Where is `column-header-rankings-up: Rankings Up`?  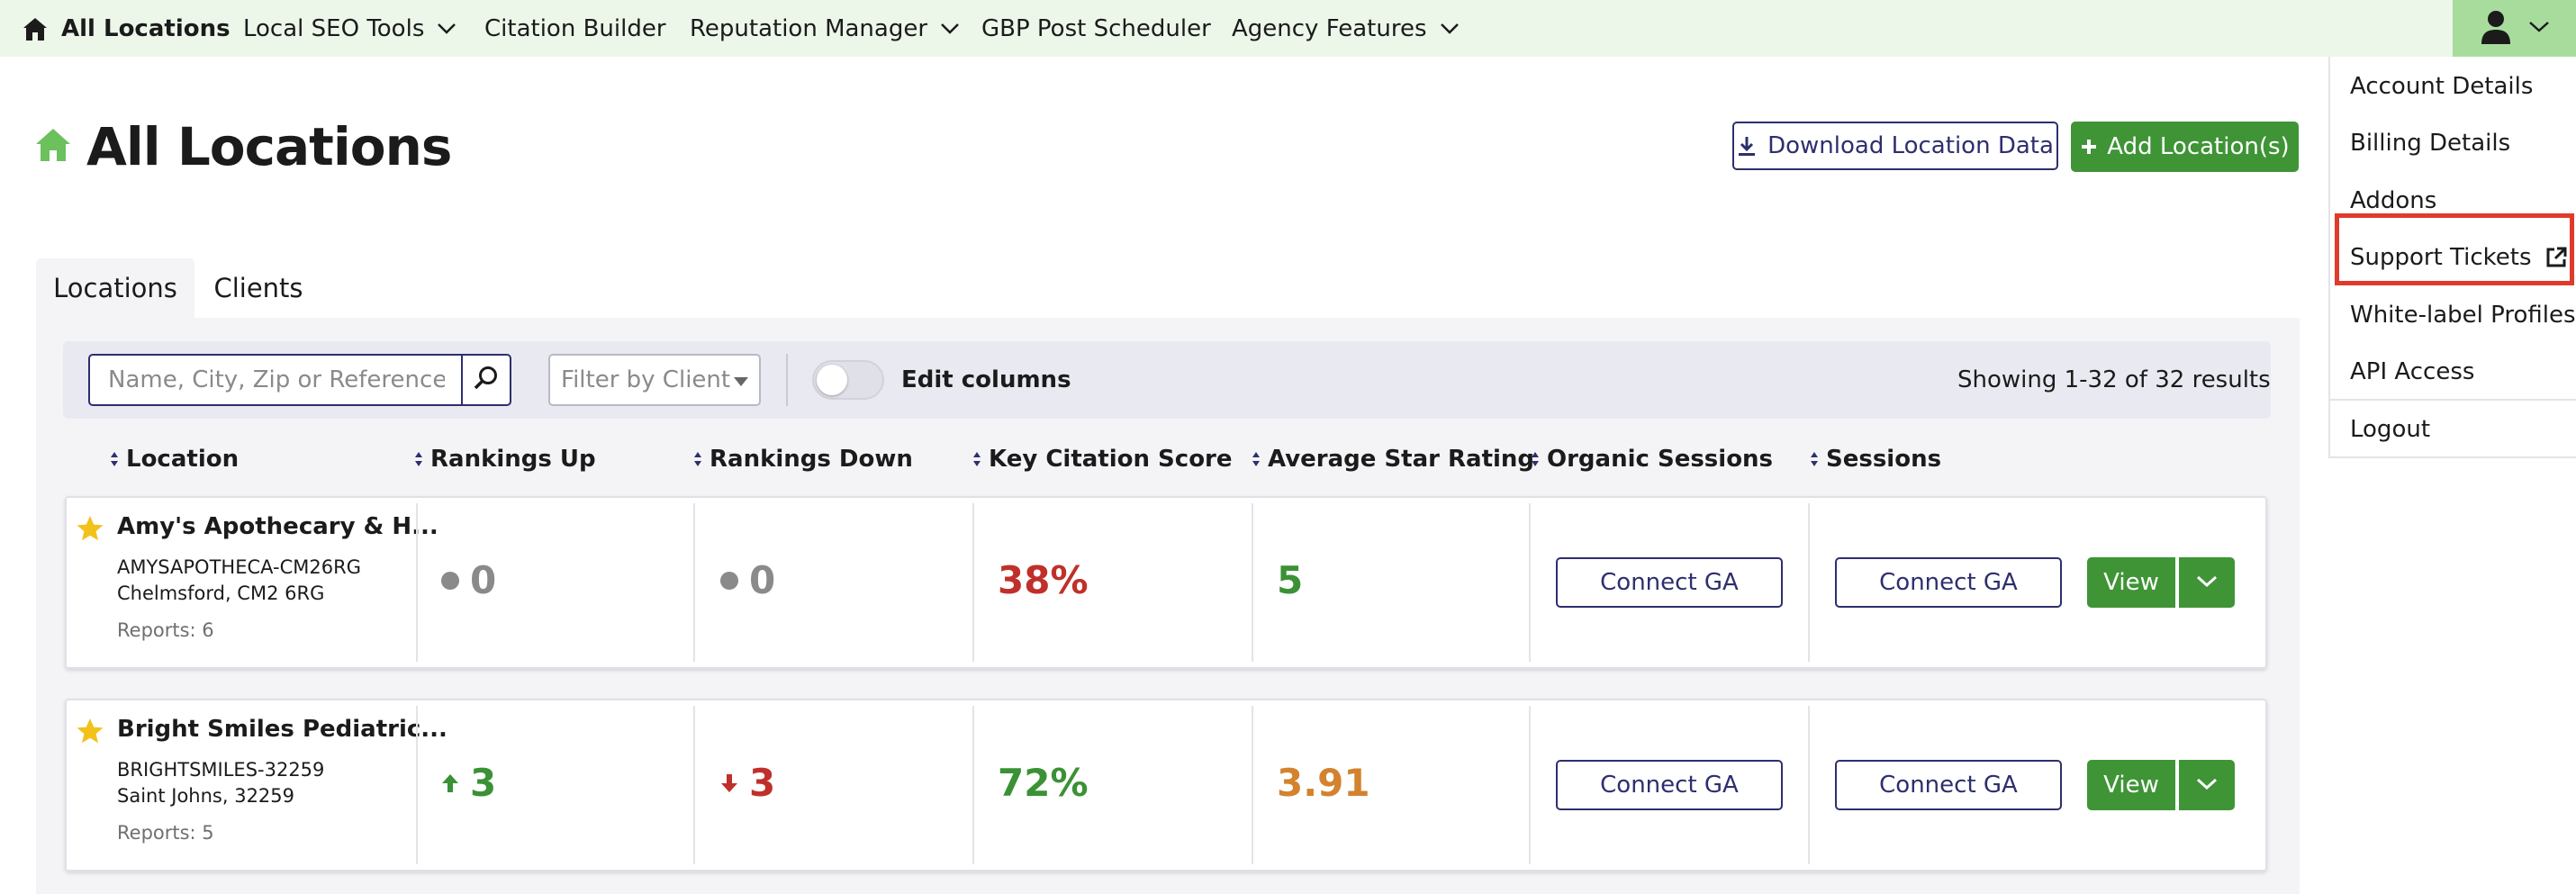 column-header-rankings-up: Rankings Up is located at coordinates (505, 459).